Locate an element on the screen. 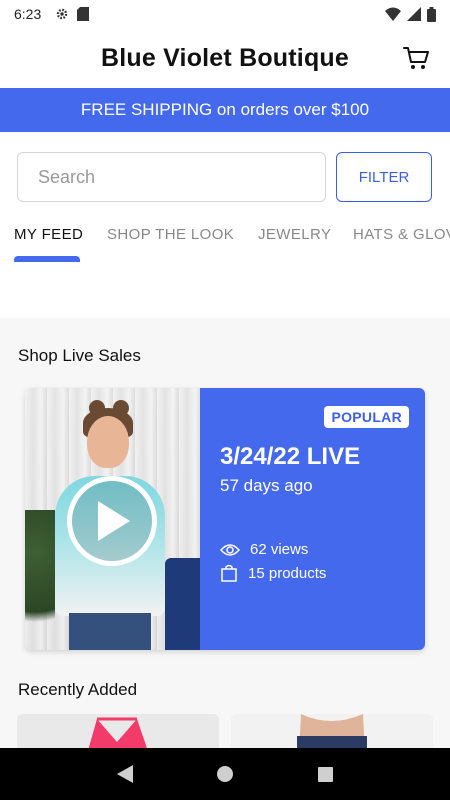  play-icon is located at coordinates (114, 521).